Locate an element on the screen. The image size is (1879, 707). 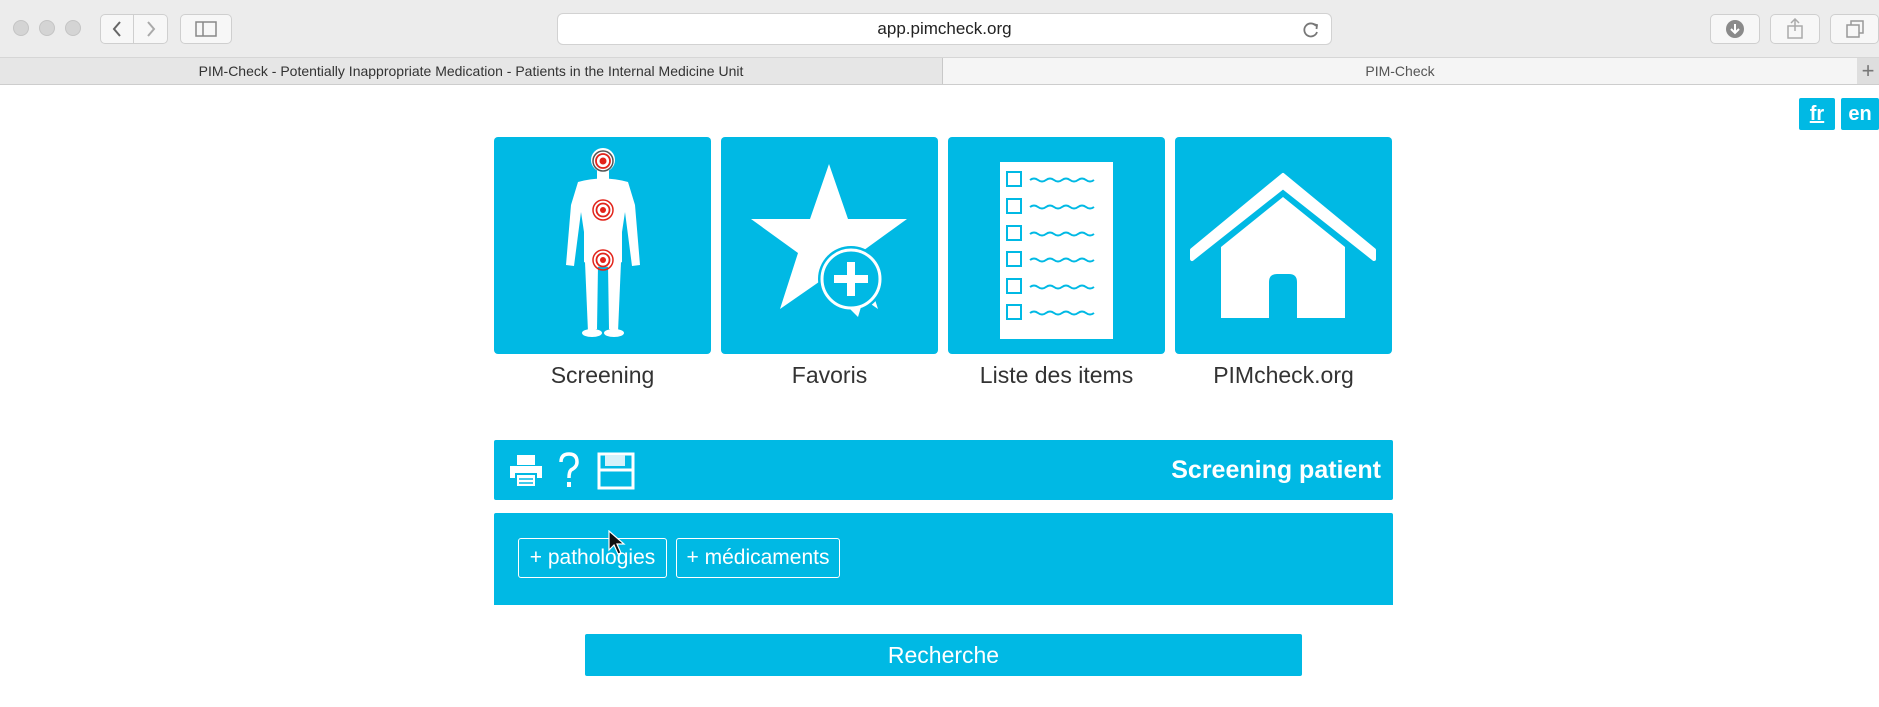
tile-pimcheck-home is located at coordinates (1283, 245).